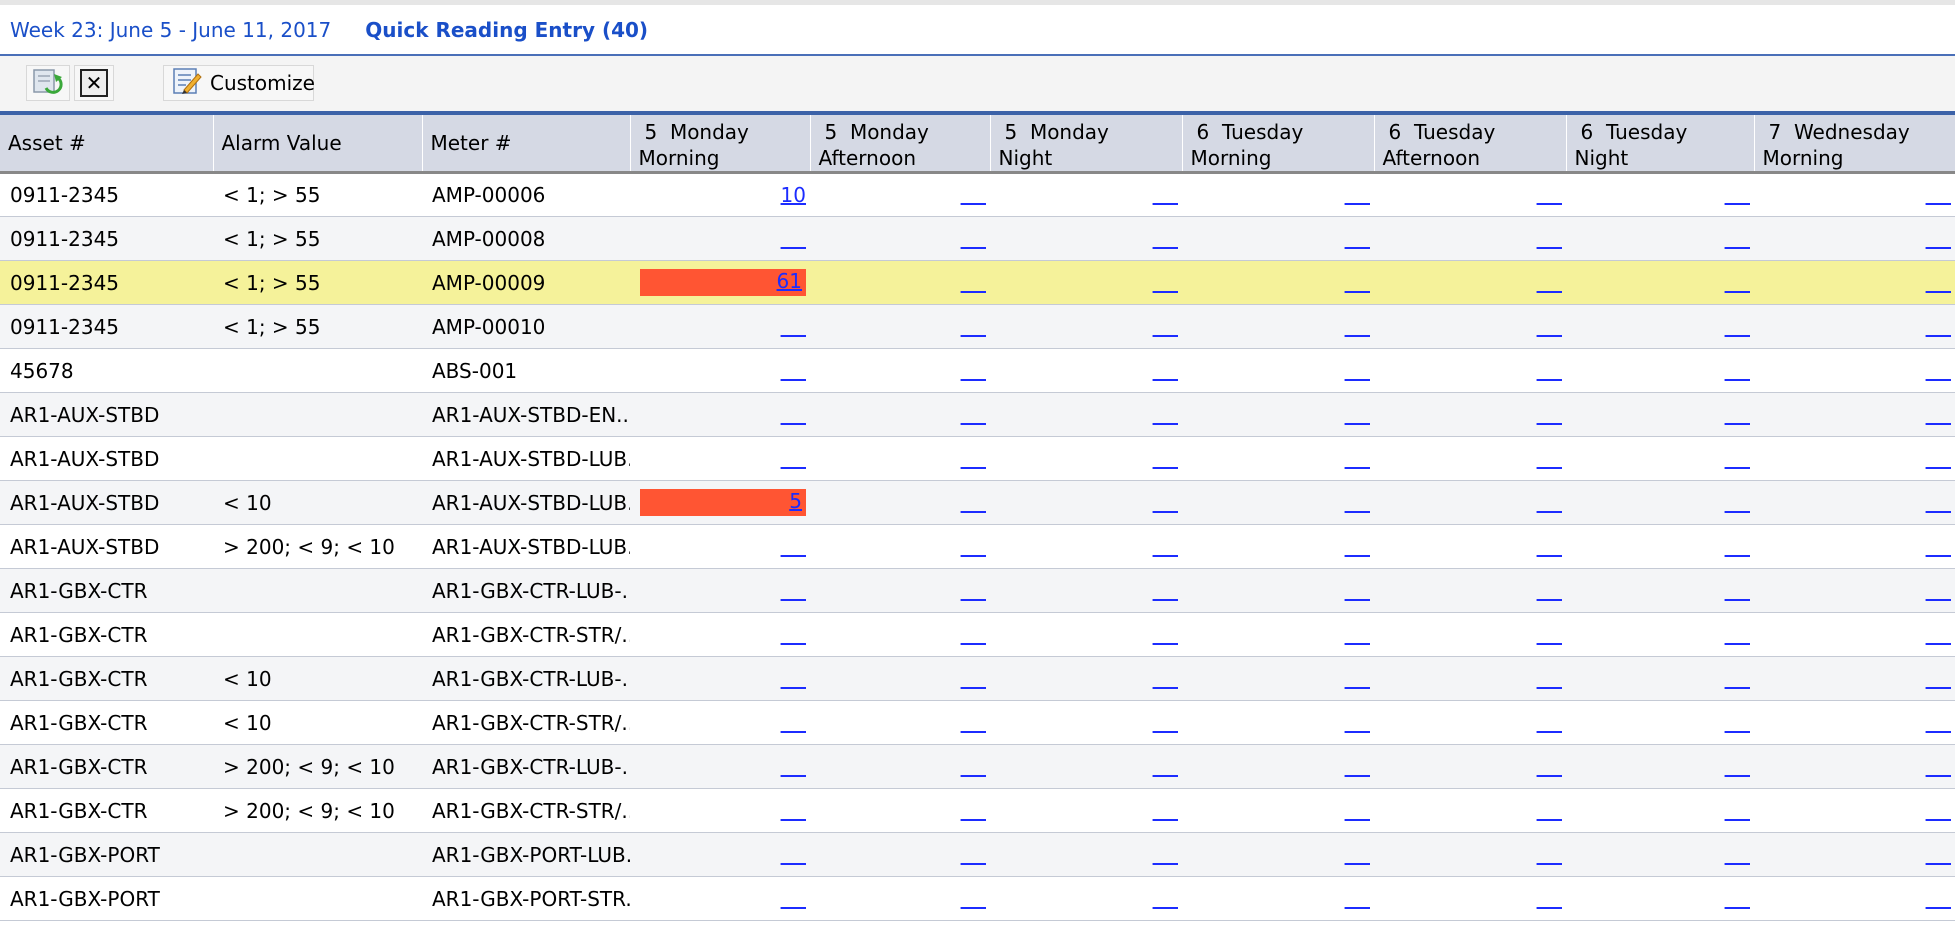  Describe the element at coordinates (1278, 144) in the screenshot. I see `col-header-slot: 6 Tuesday Morning` at that location.